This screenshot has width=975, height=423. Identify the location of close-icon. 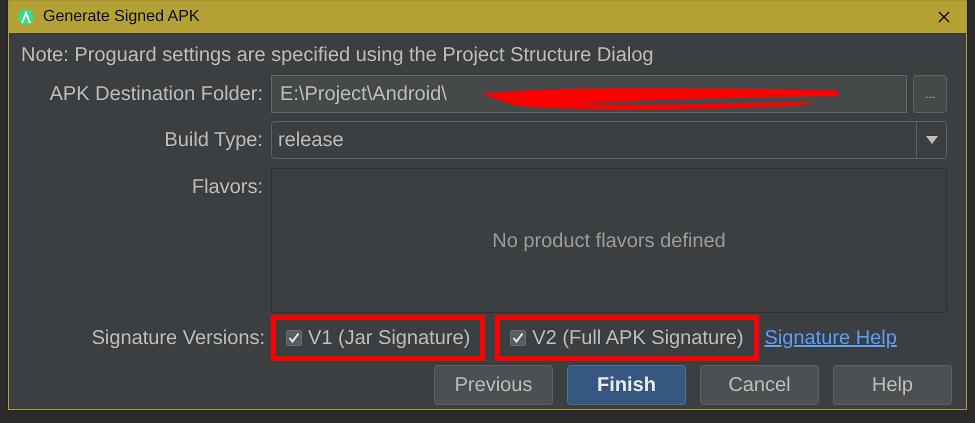
(944, 17).